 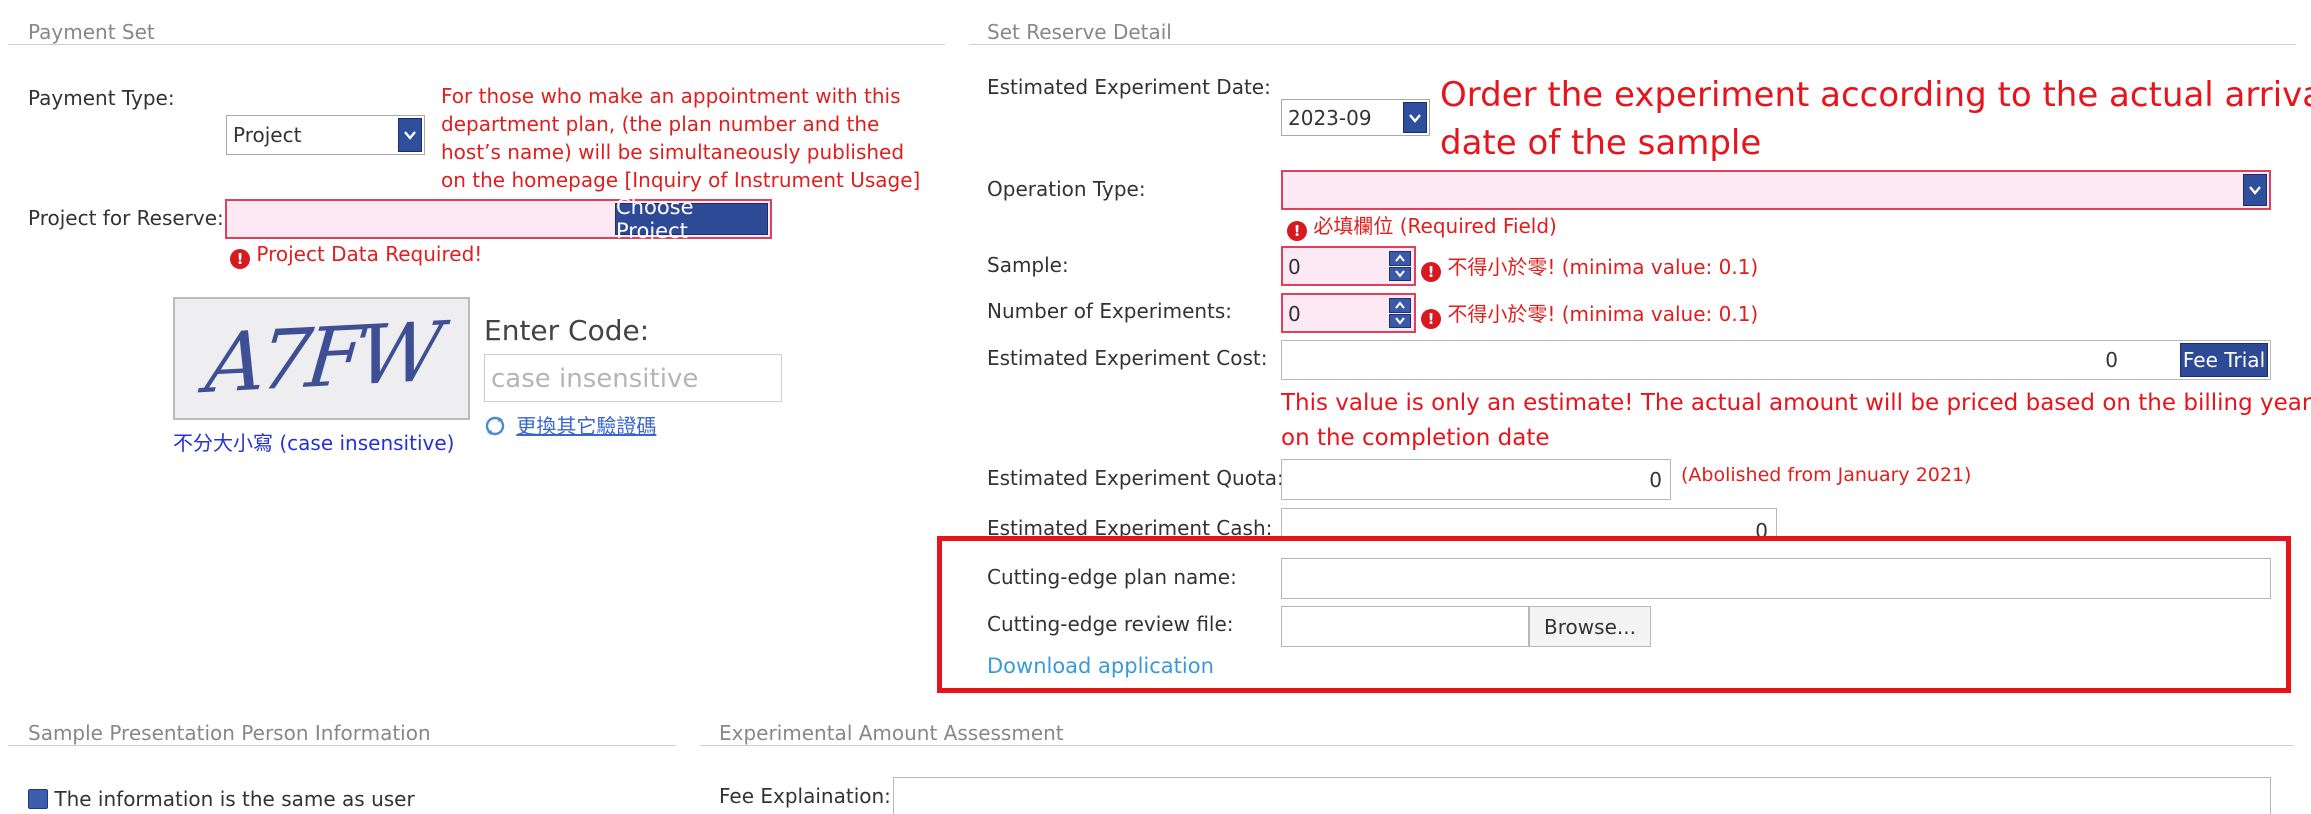 I want to click on payment-type-label: Payment Type:, so click(x=101, y=98).